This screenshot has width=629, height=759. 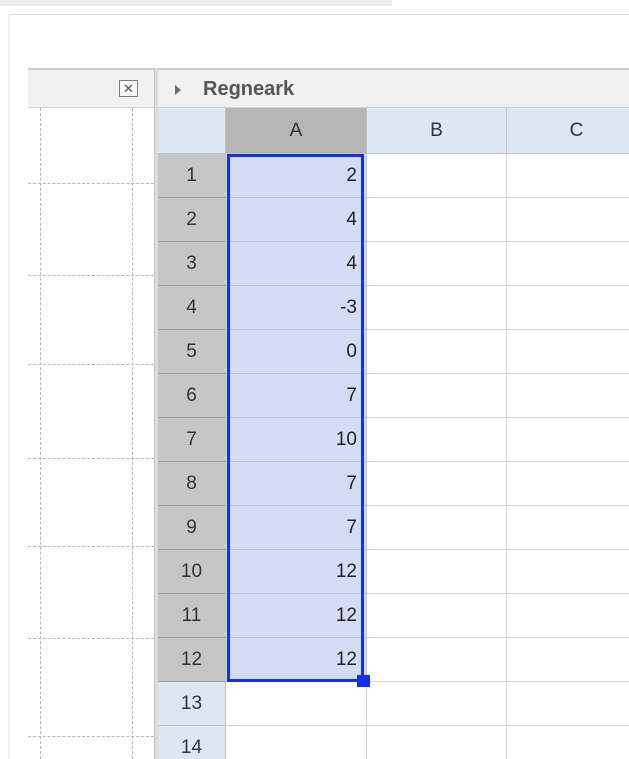 I want to click on fill-handle, so click(x=363, y=681).